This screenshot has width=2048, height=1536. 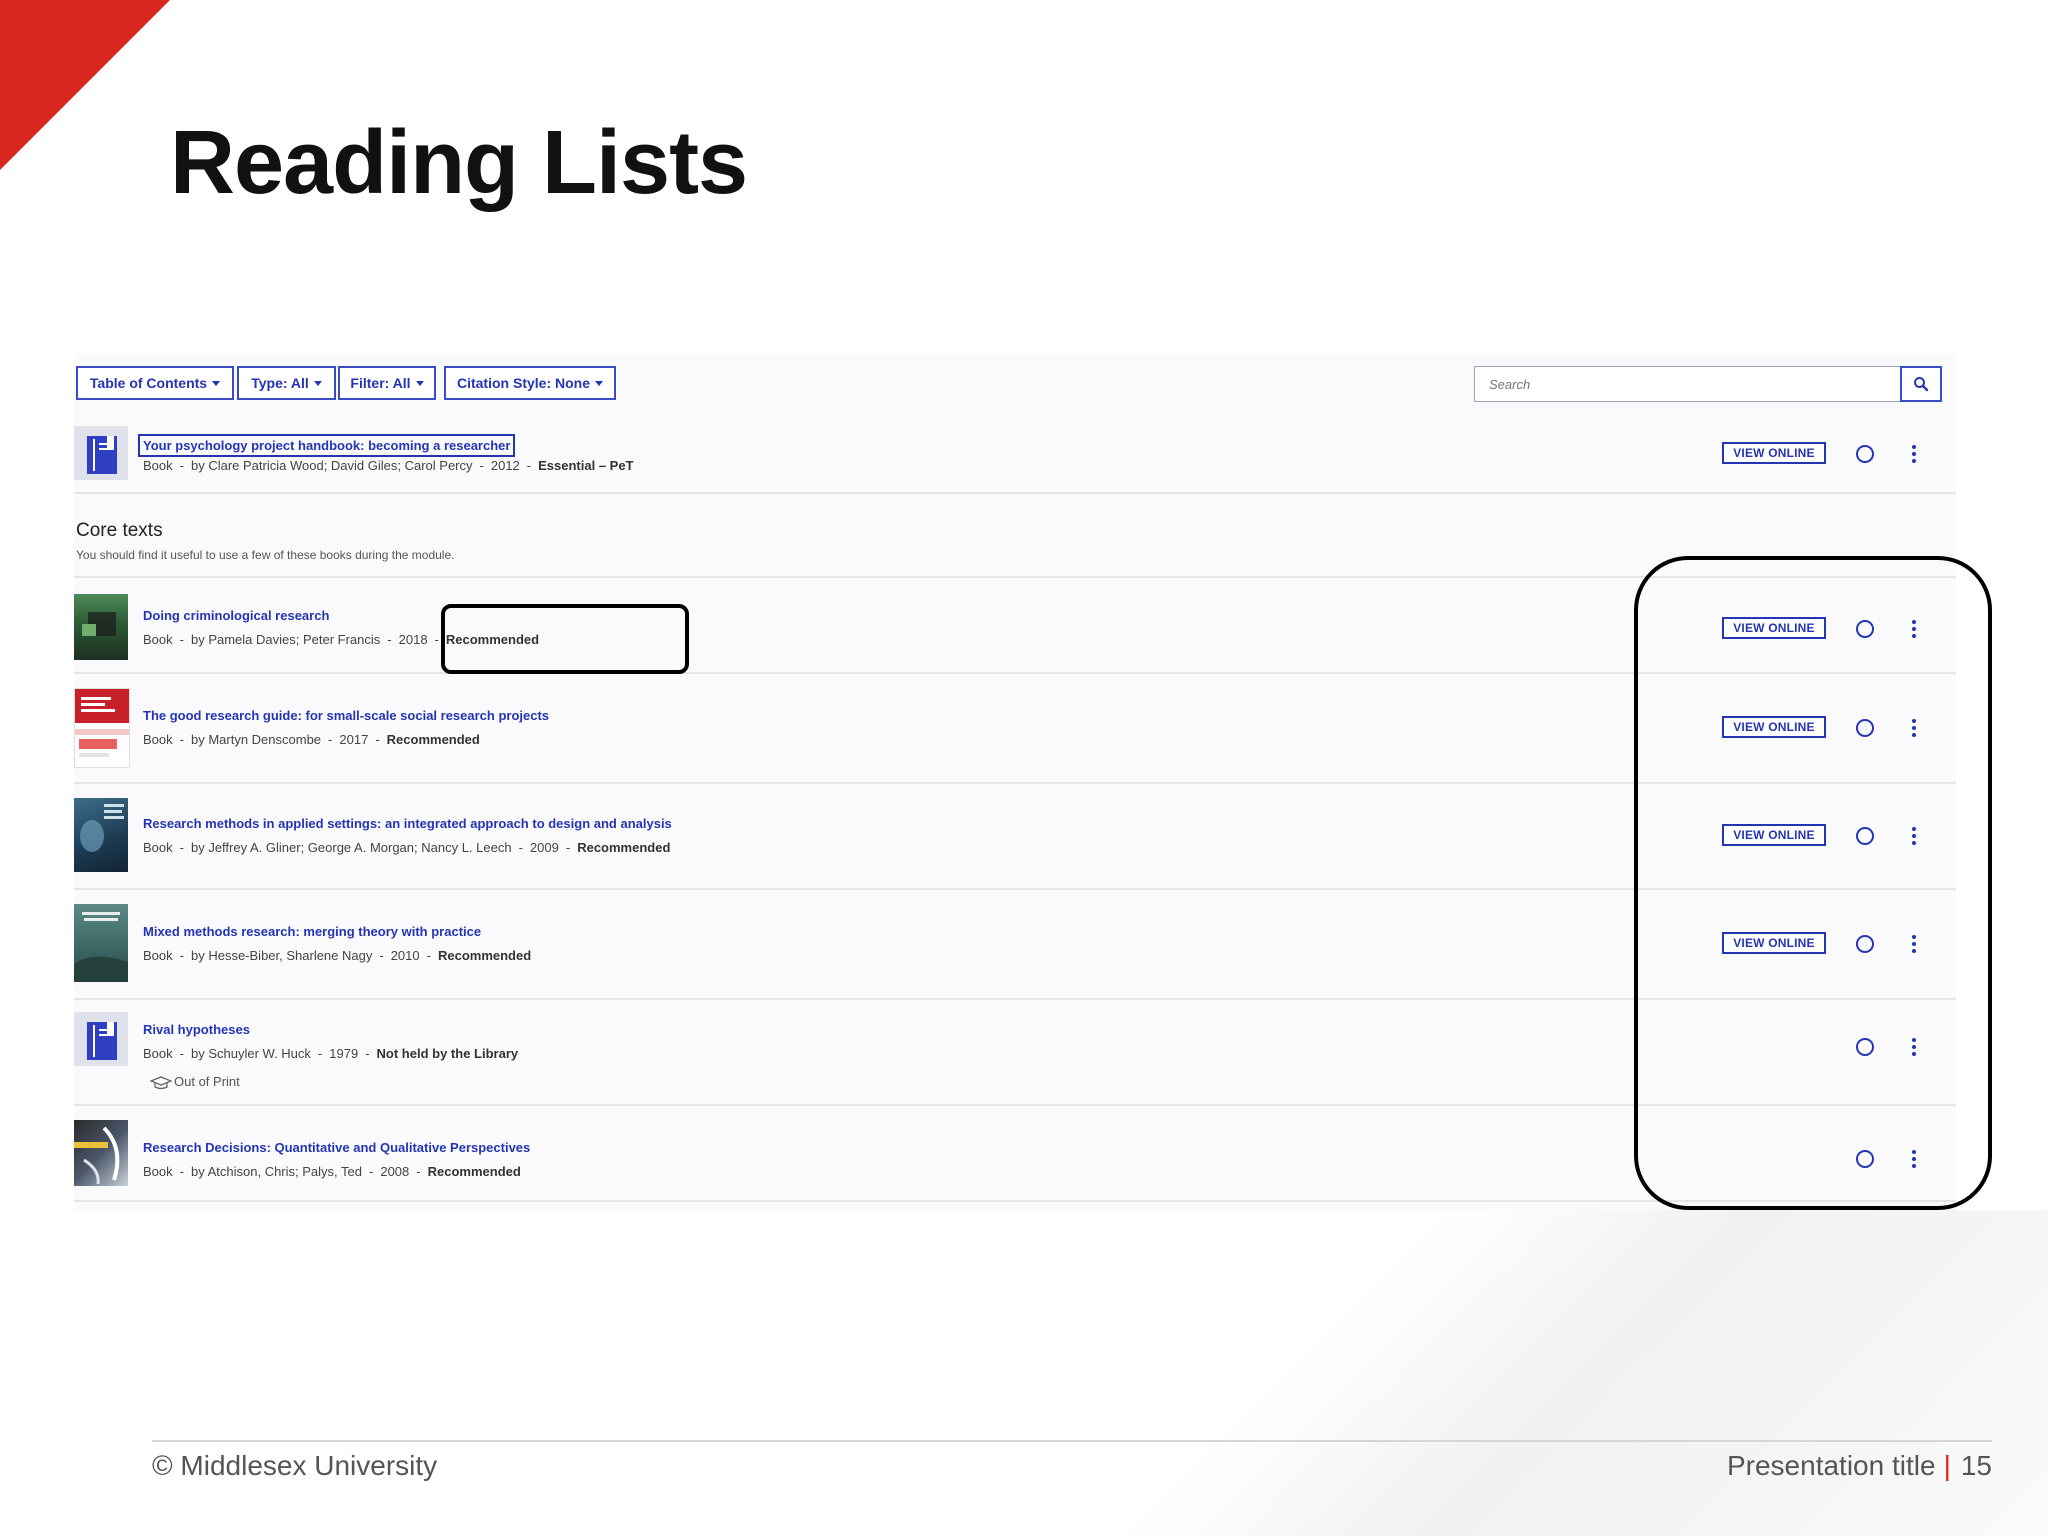 What do you see at coordinates (236, 615) in the screenshot?
I see `book-title-link: Doing criminological research` at bounding box center [236, 615].